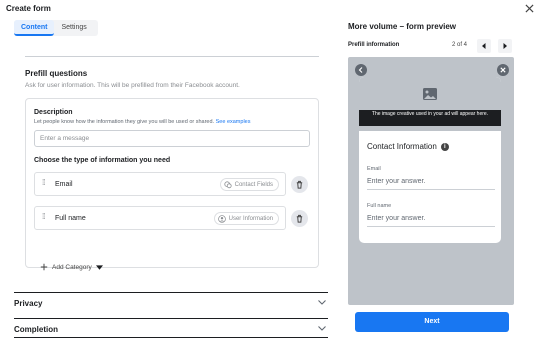 The height and width of the screenshot is (348, 544). What do you see at coordinates (171, 302) in the screenshot?
I see `section-privacy: Privacy` at bounding box center [171, 302].